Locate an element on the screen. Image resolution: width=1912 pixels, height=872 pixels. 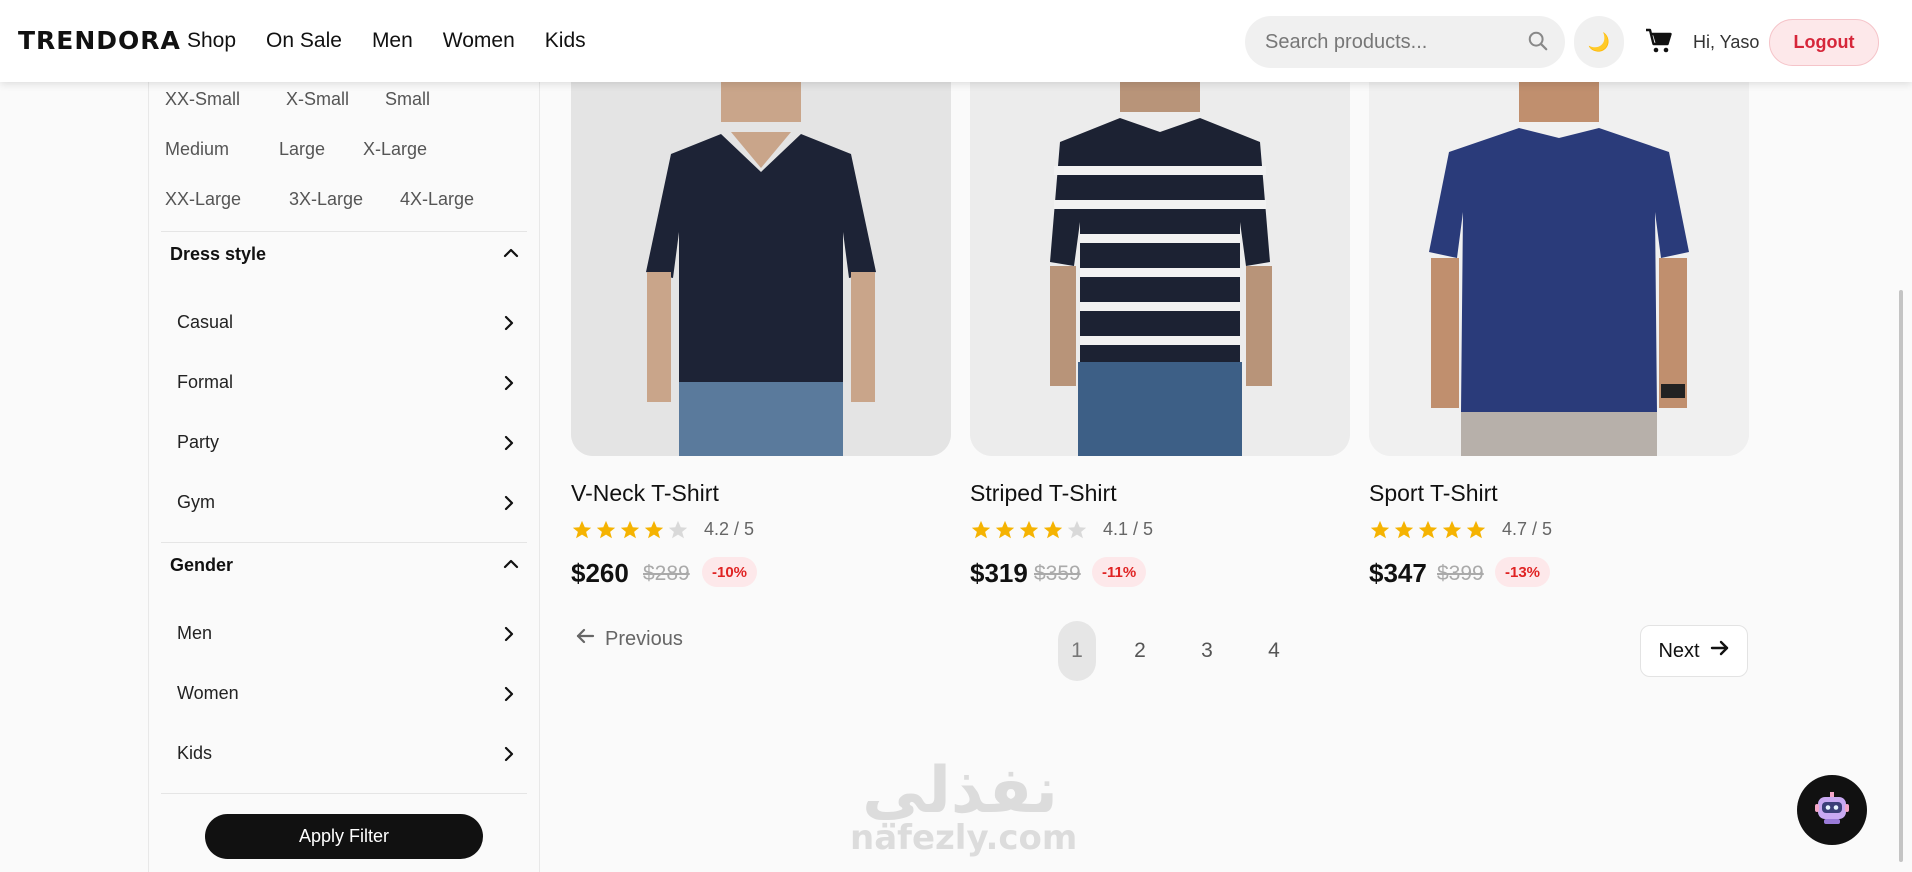
filter-item-label: Party is located at coordinates (198, 442).